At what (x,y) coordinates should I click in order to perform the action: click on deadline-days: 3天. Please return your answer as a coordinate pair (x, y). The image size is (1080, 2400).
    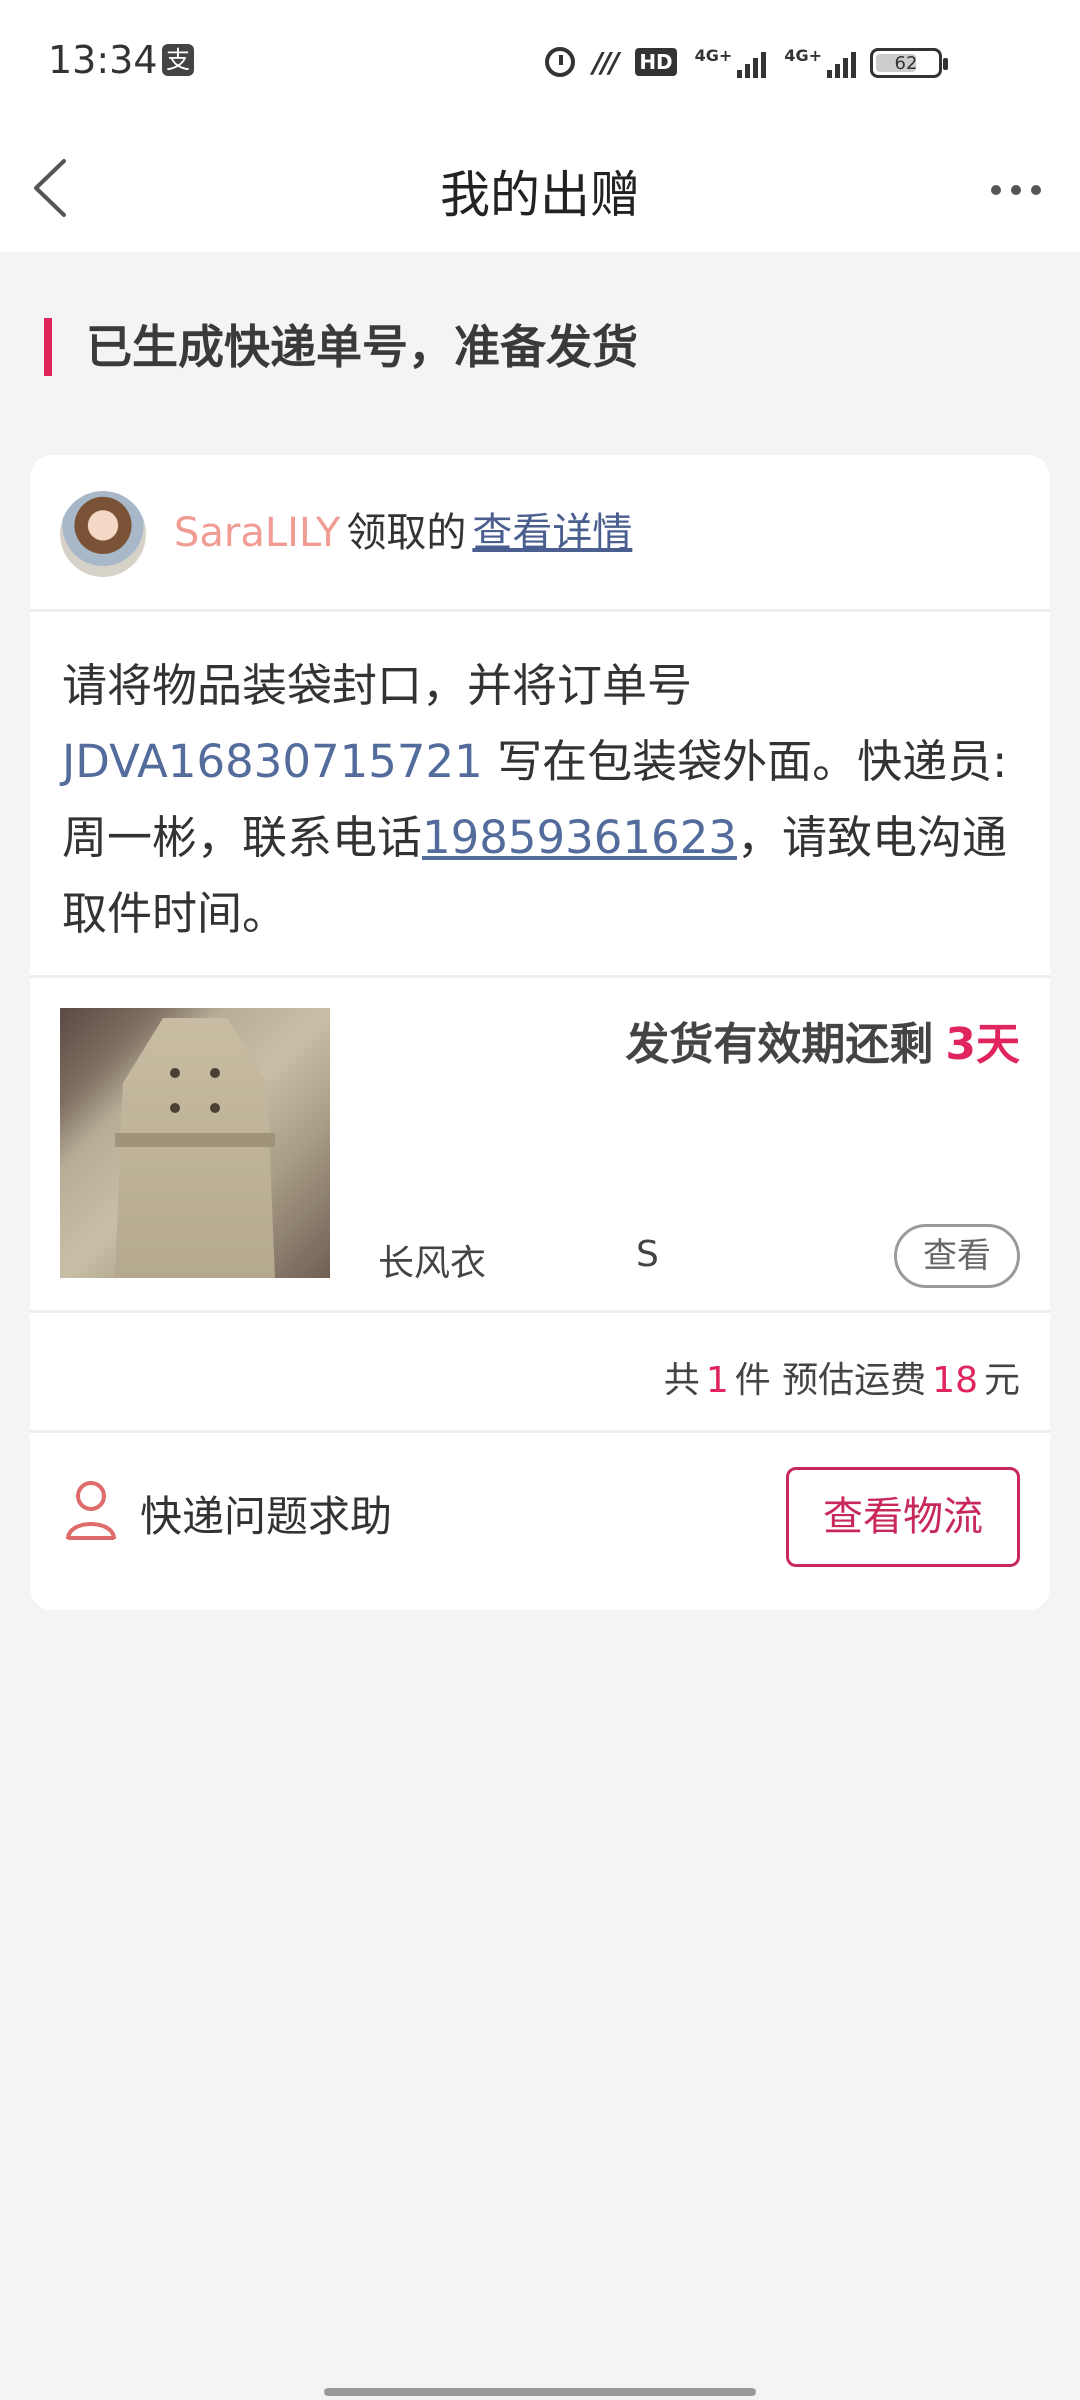
    Looking at the image, I should click on (982, 1044).